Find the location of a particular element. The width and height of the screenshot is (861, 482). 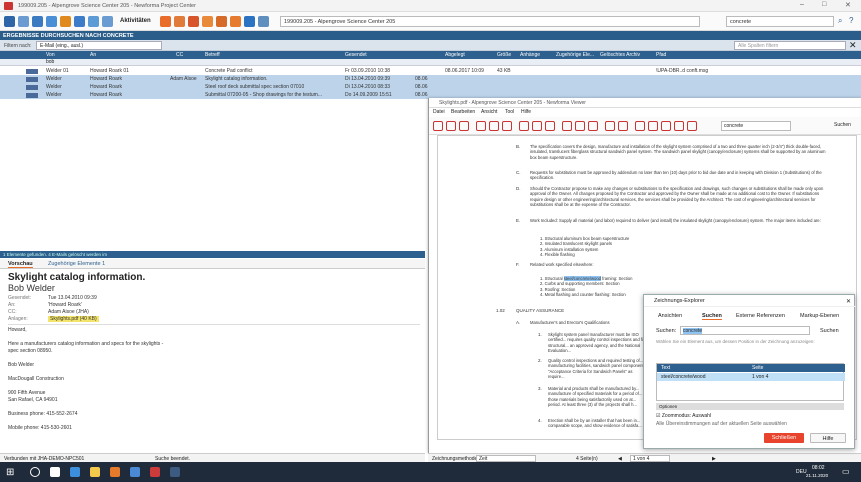

col-cc: CC is located at coordinates (179, 55).